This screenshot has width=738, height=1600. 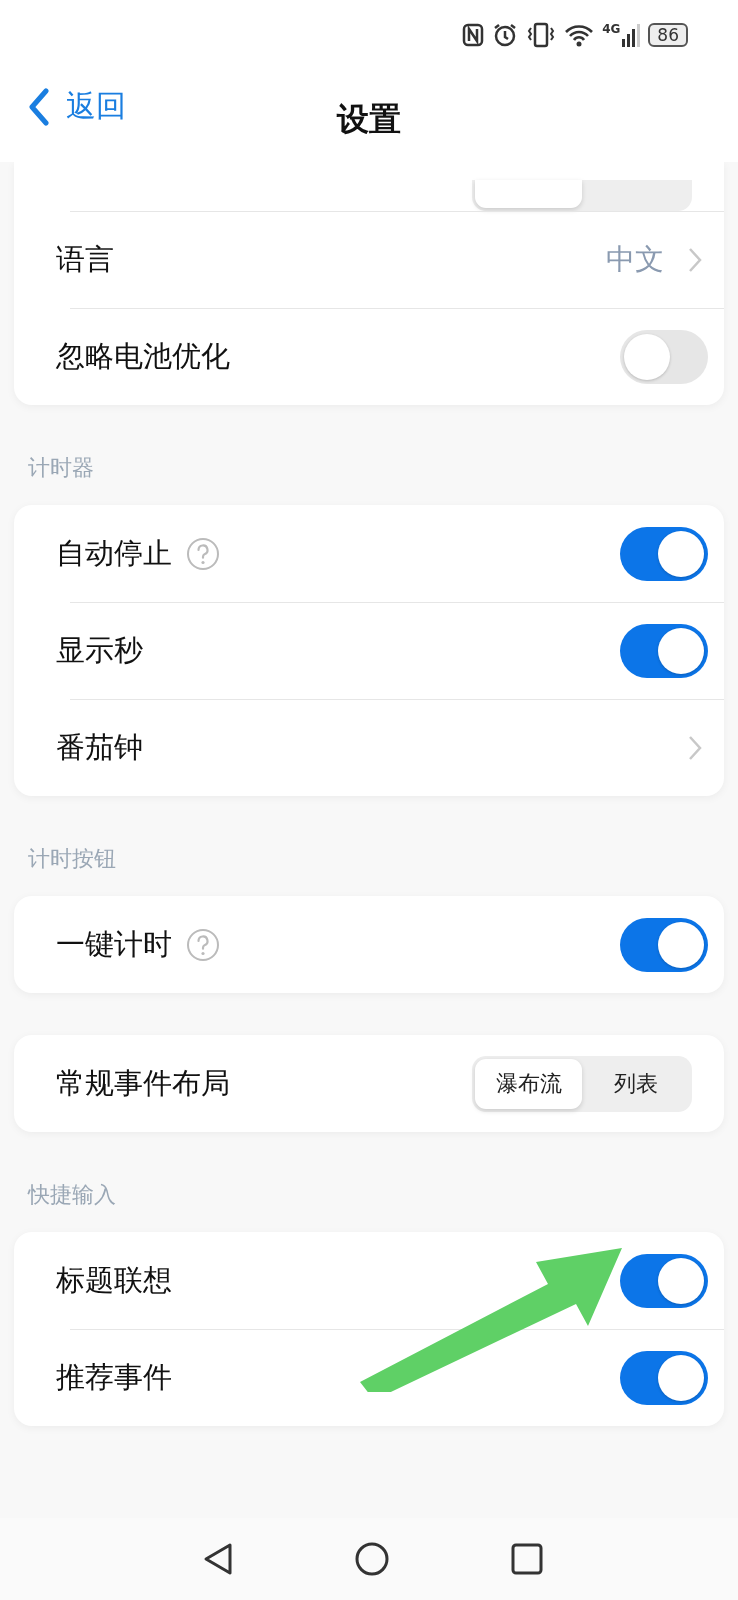 What do you see at coordinates (635, 259) in the screenshot?
I see `setting-value: 中文` at bounding box center [635, 259].